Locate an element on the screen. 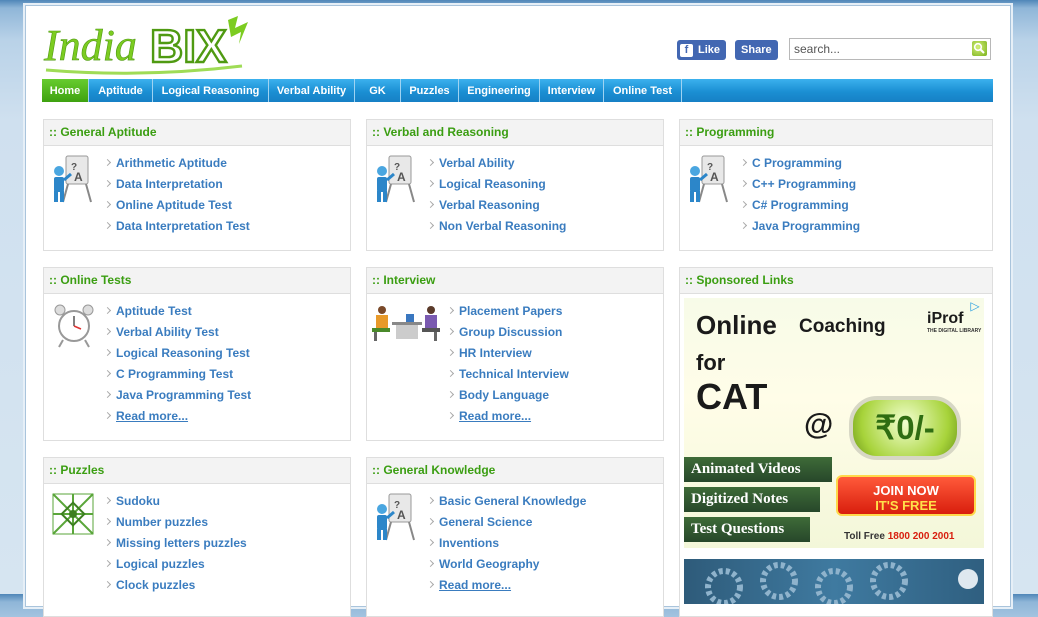 The height and width of the screenshot is (617, 1038). nav-logical-reasoning: Logical Reasoning is located at coordinates (211, 90).